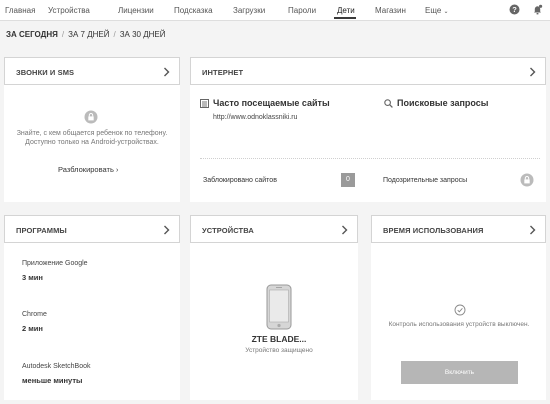 The width and height of the screenshot is (550, 404). Describe the element at coordinates (390, 10) in the screenshot. I see `nav-store: Магазин` at that location.